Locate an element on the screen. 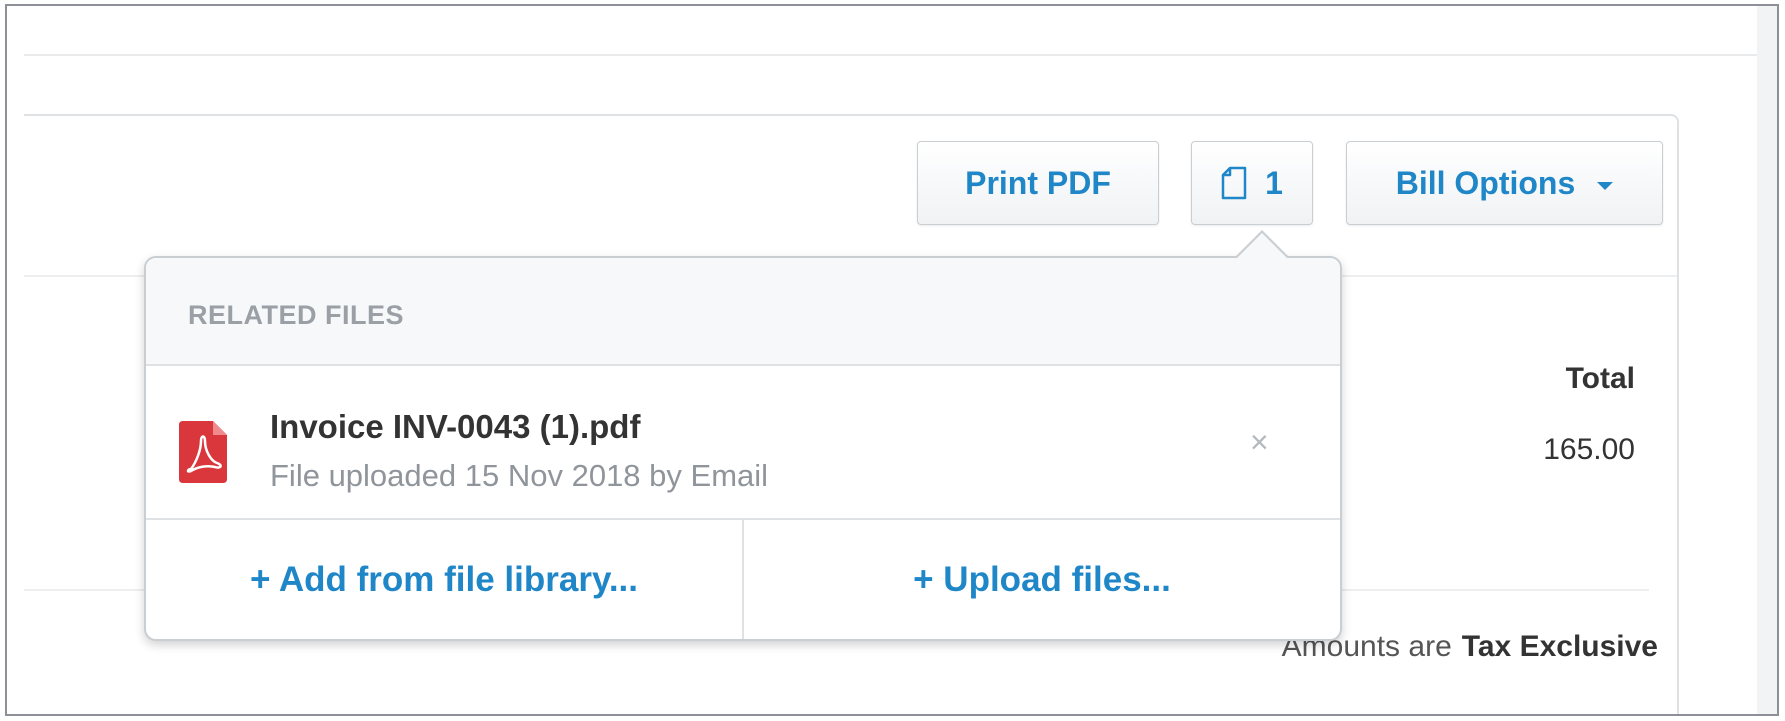 Image resolution: width=1785 pixels, height=721 pixels. top-strip is located at coordinates (890, 40).